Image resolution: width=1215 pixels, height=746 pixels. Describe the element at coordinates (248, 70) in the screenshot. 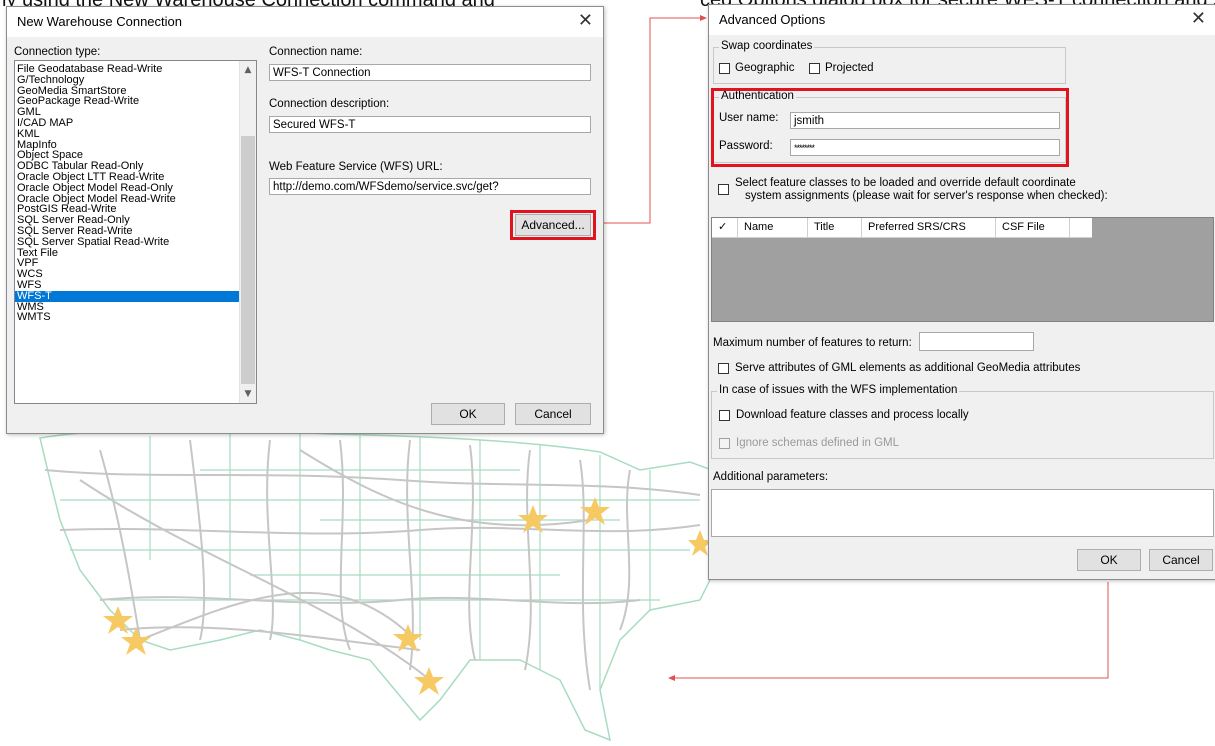

I see `scroll-up-icon: ▲` at that location.